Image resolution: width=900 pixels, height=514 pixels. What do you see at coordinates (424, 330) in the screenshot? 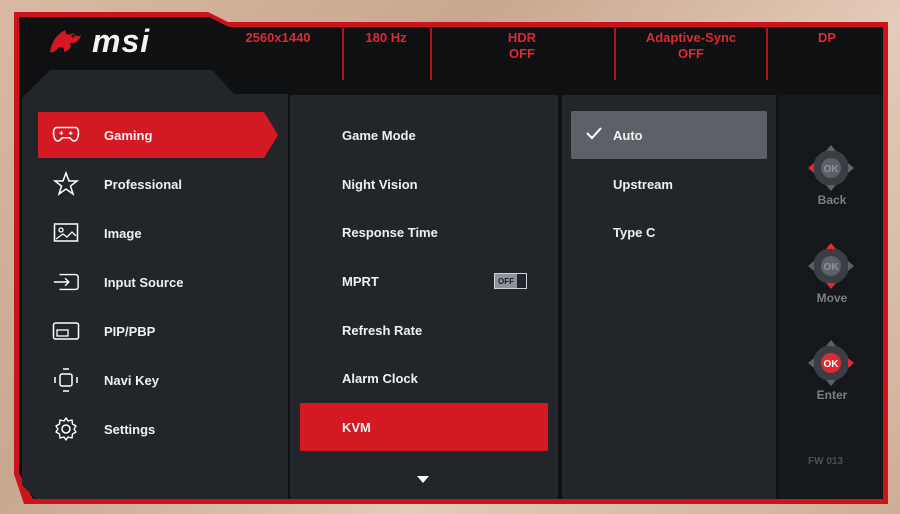
I see `sub-menu-item-refresh-rate: Refresh Rate` at bounding box center [424, 330].